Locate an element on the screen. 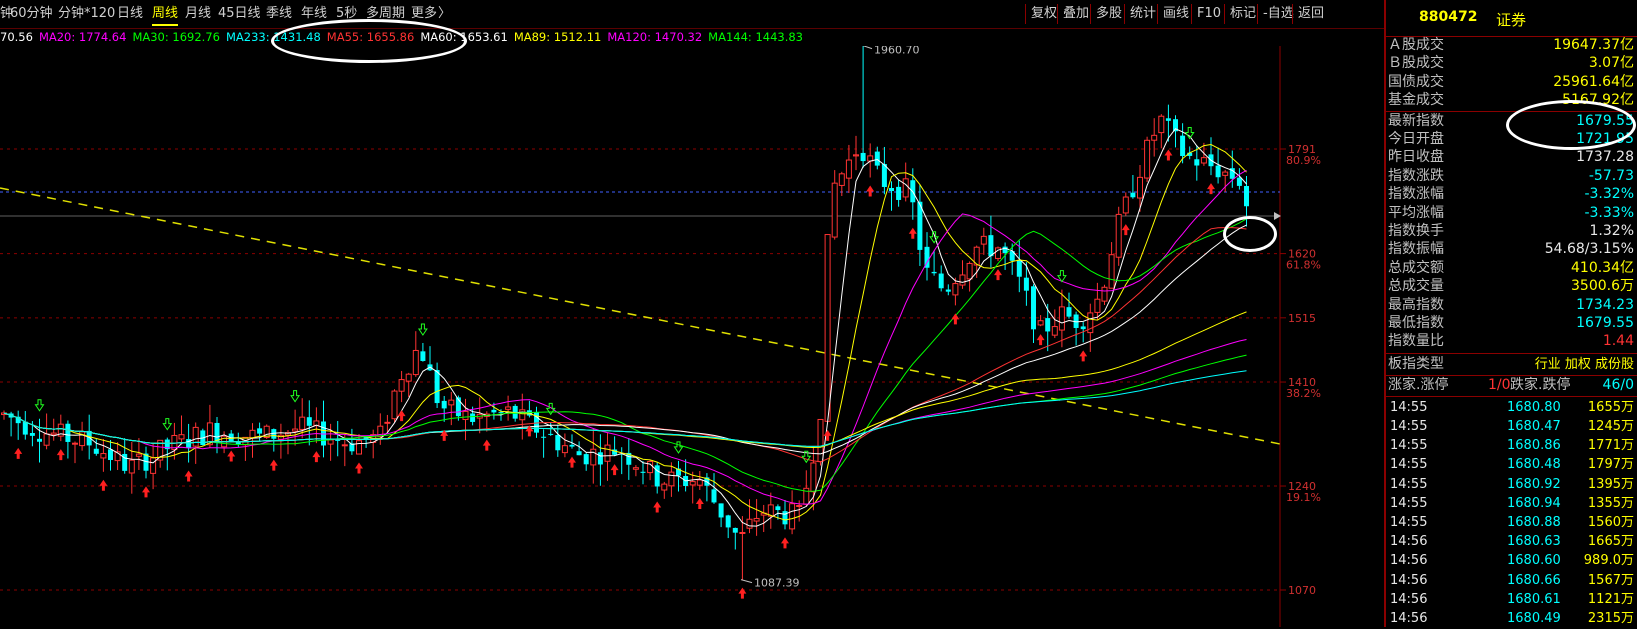  toolbar-button-5: F10 is located at coordinates (1206, 14).